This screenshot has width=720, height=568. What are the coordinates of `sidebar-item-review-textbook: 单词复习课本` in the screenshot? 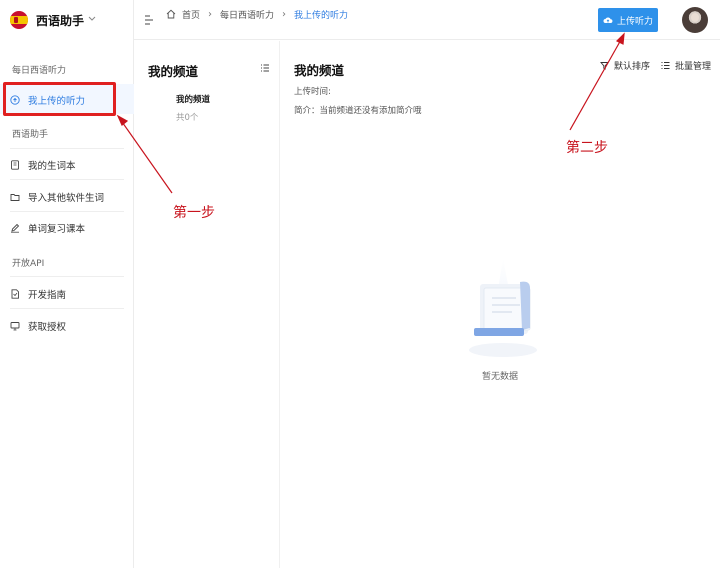 It's located at (47, 228).